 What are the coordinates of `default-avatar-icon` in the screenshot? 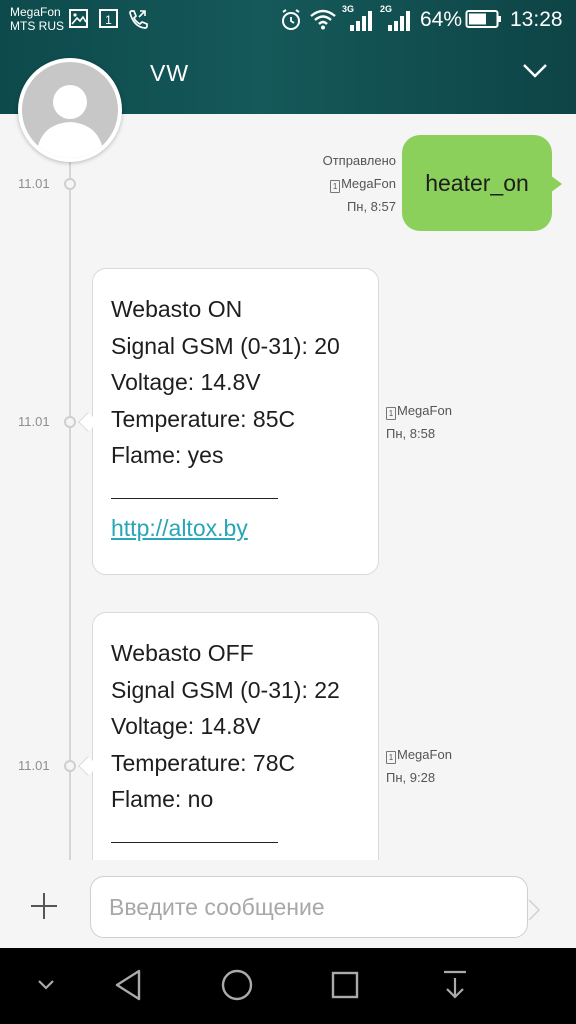 It's located at (70, 110).